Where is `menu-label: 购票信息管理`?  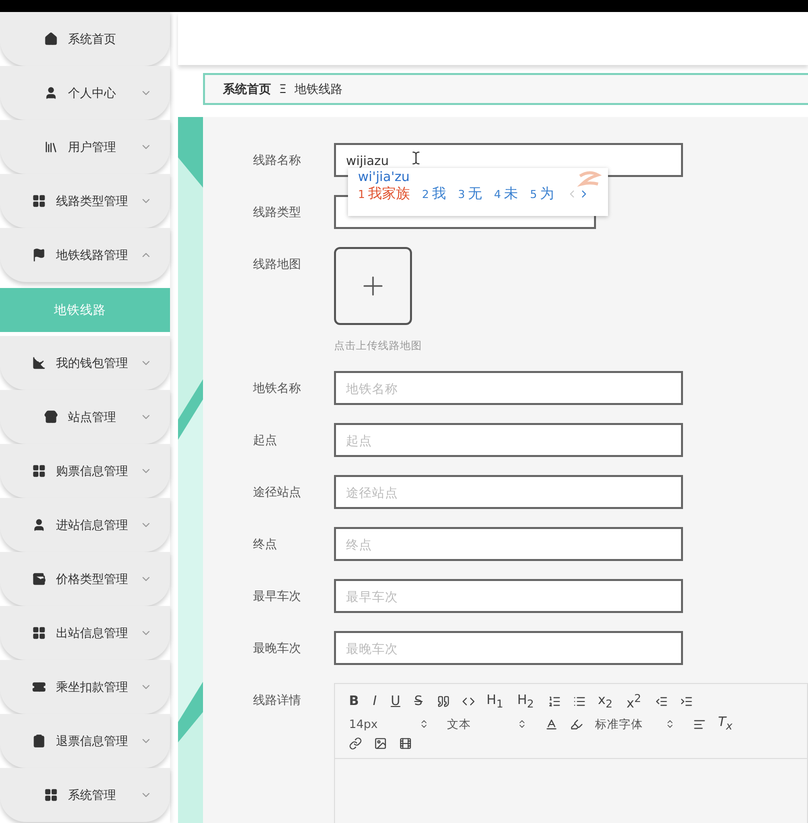 menu-label: 购票信息管理 is located at coordinates (92, 471).